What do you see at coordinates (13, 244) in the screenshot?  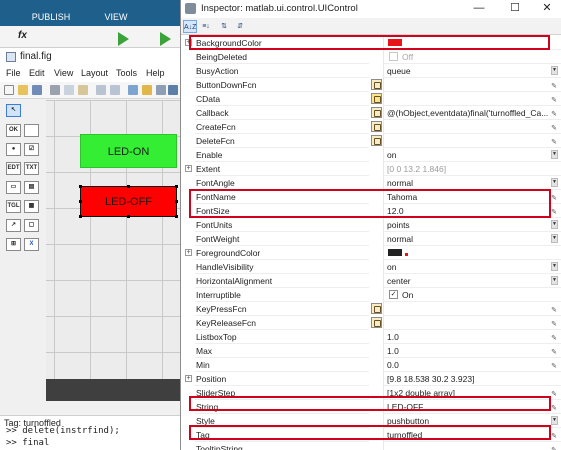 I see `palette-buttongroup: ⊞` at bounding box center [13, 244].